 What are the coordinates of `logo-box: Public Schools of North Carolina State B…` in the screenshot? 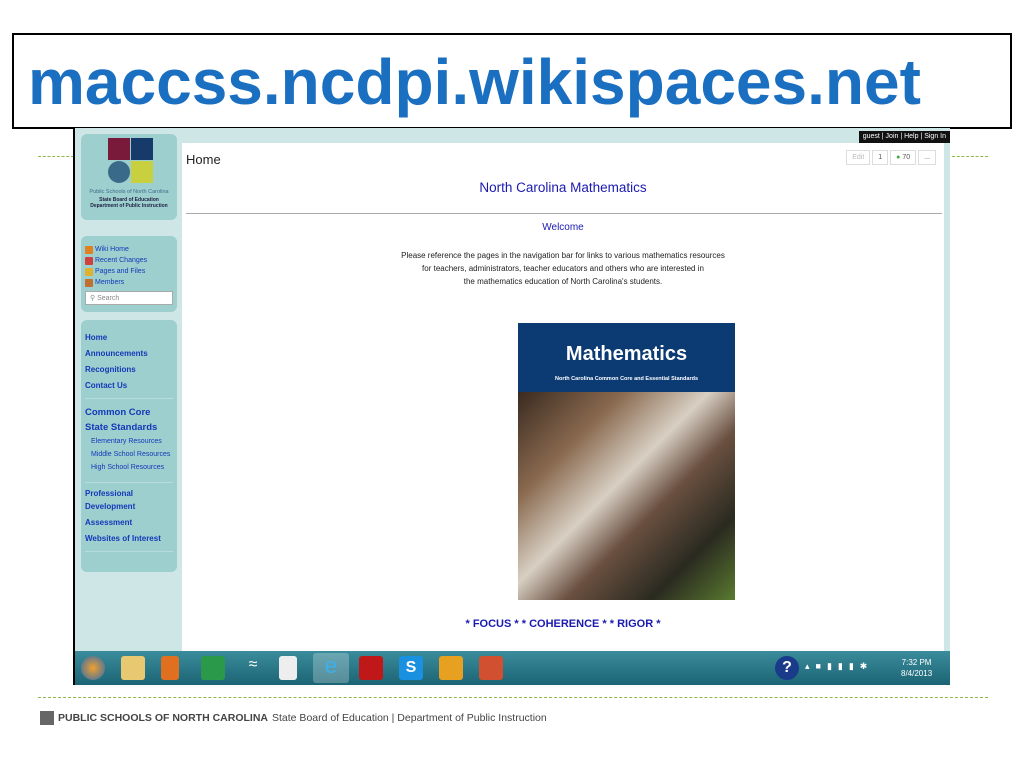 It's located at (129, 177).